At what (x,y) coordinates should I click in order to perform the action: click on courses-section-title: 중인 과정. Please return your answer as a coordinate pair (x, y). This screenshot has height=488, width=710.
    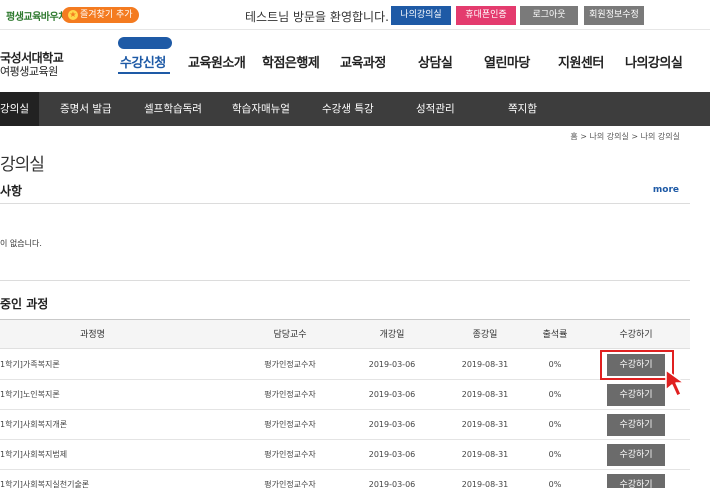
    Looking at the image, I should click on (24, 304).